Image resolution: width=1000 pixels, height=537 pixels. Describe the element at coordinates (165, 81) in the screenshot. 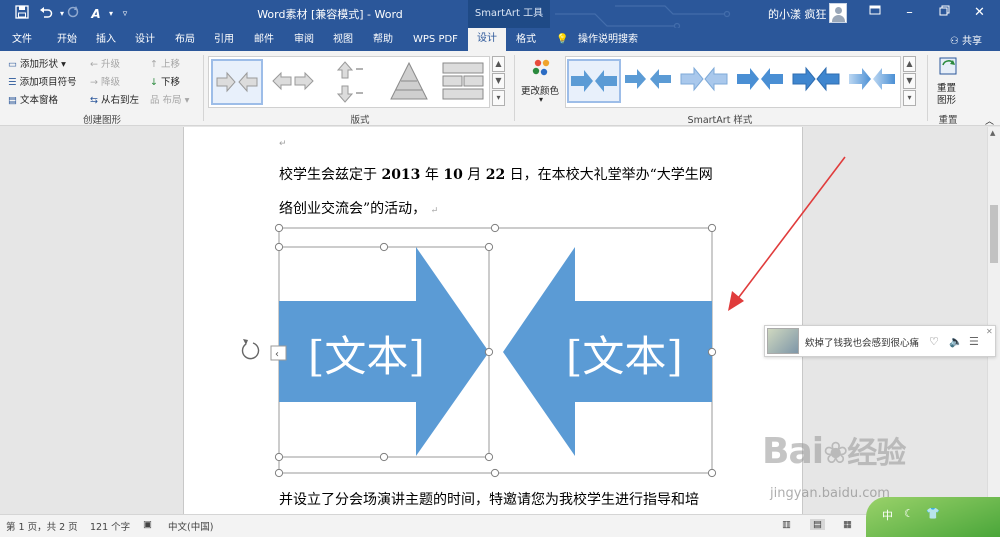

I see `move-down-button: ↓ 下移` at that location.